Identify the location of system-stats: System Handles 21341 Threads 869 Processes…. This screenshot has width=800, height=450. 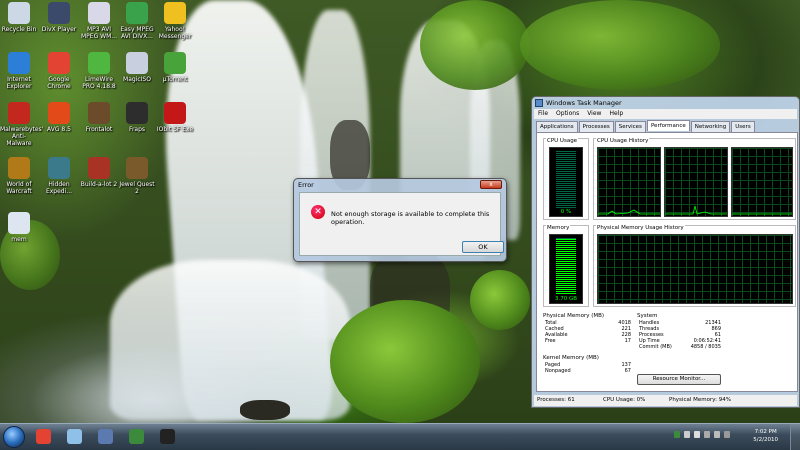
(679, 331).